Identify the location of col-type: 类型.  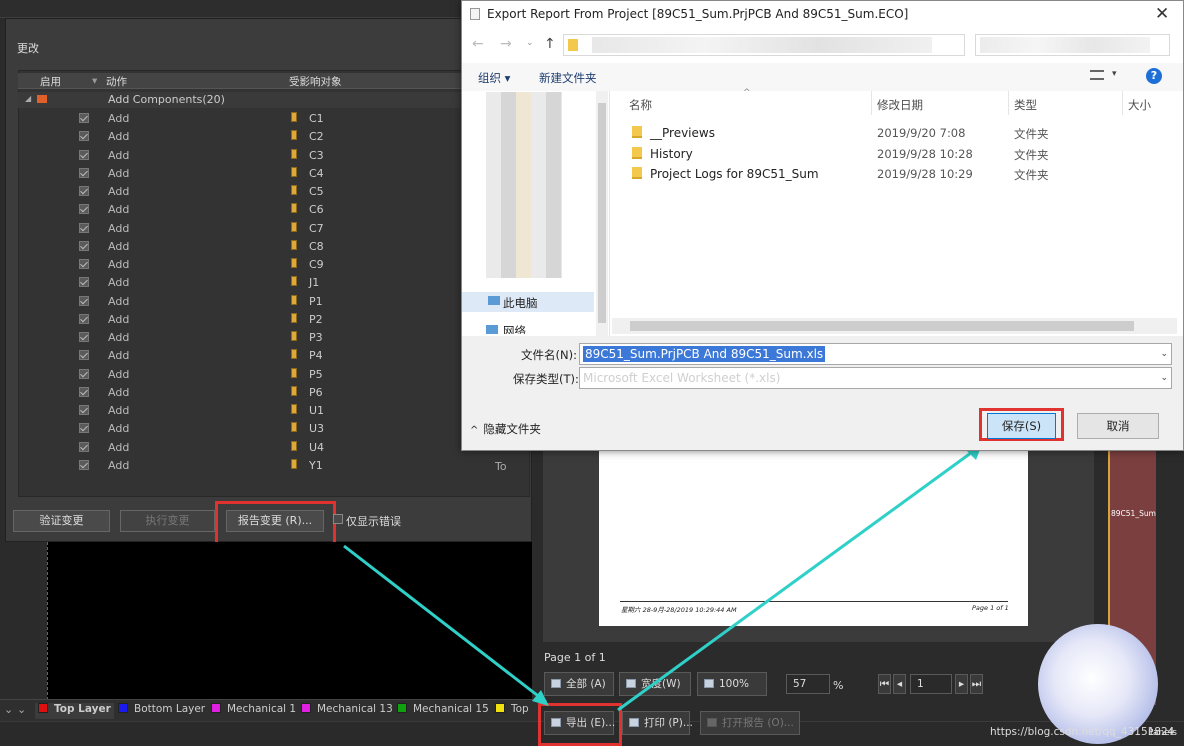
(1025, 105).